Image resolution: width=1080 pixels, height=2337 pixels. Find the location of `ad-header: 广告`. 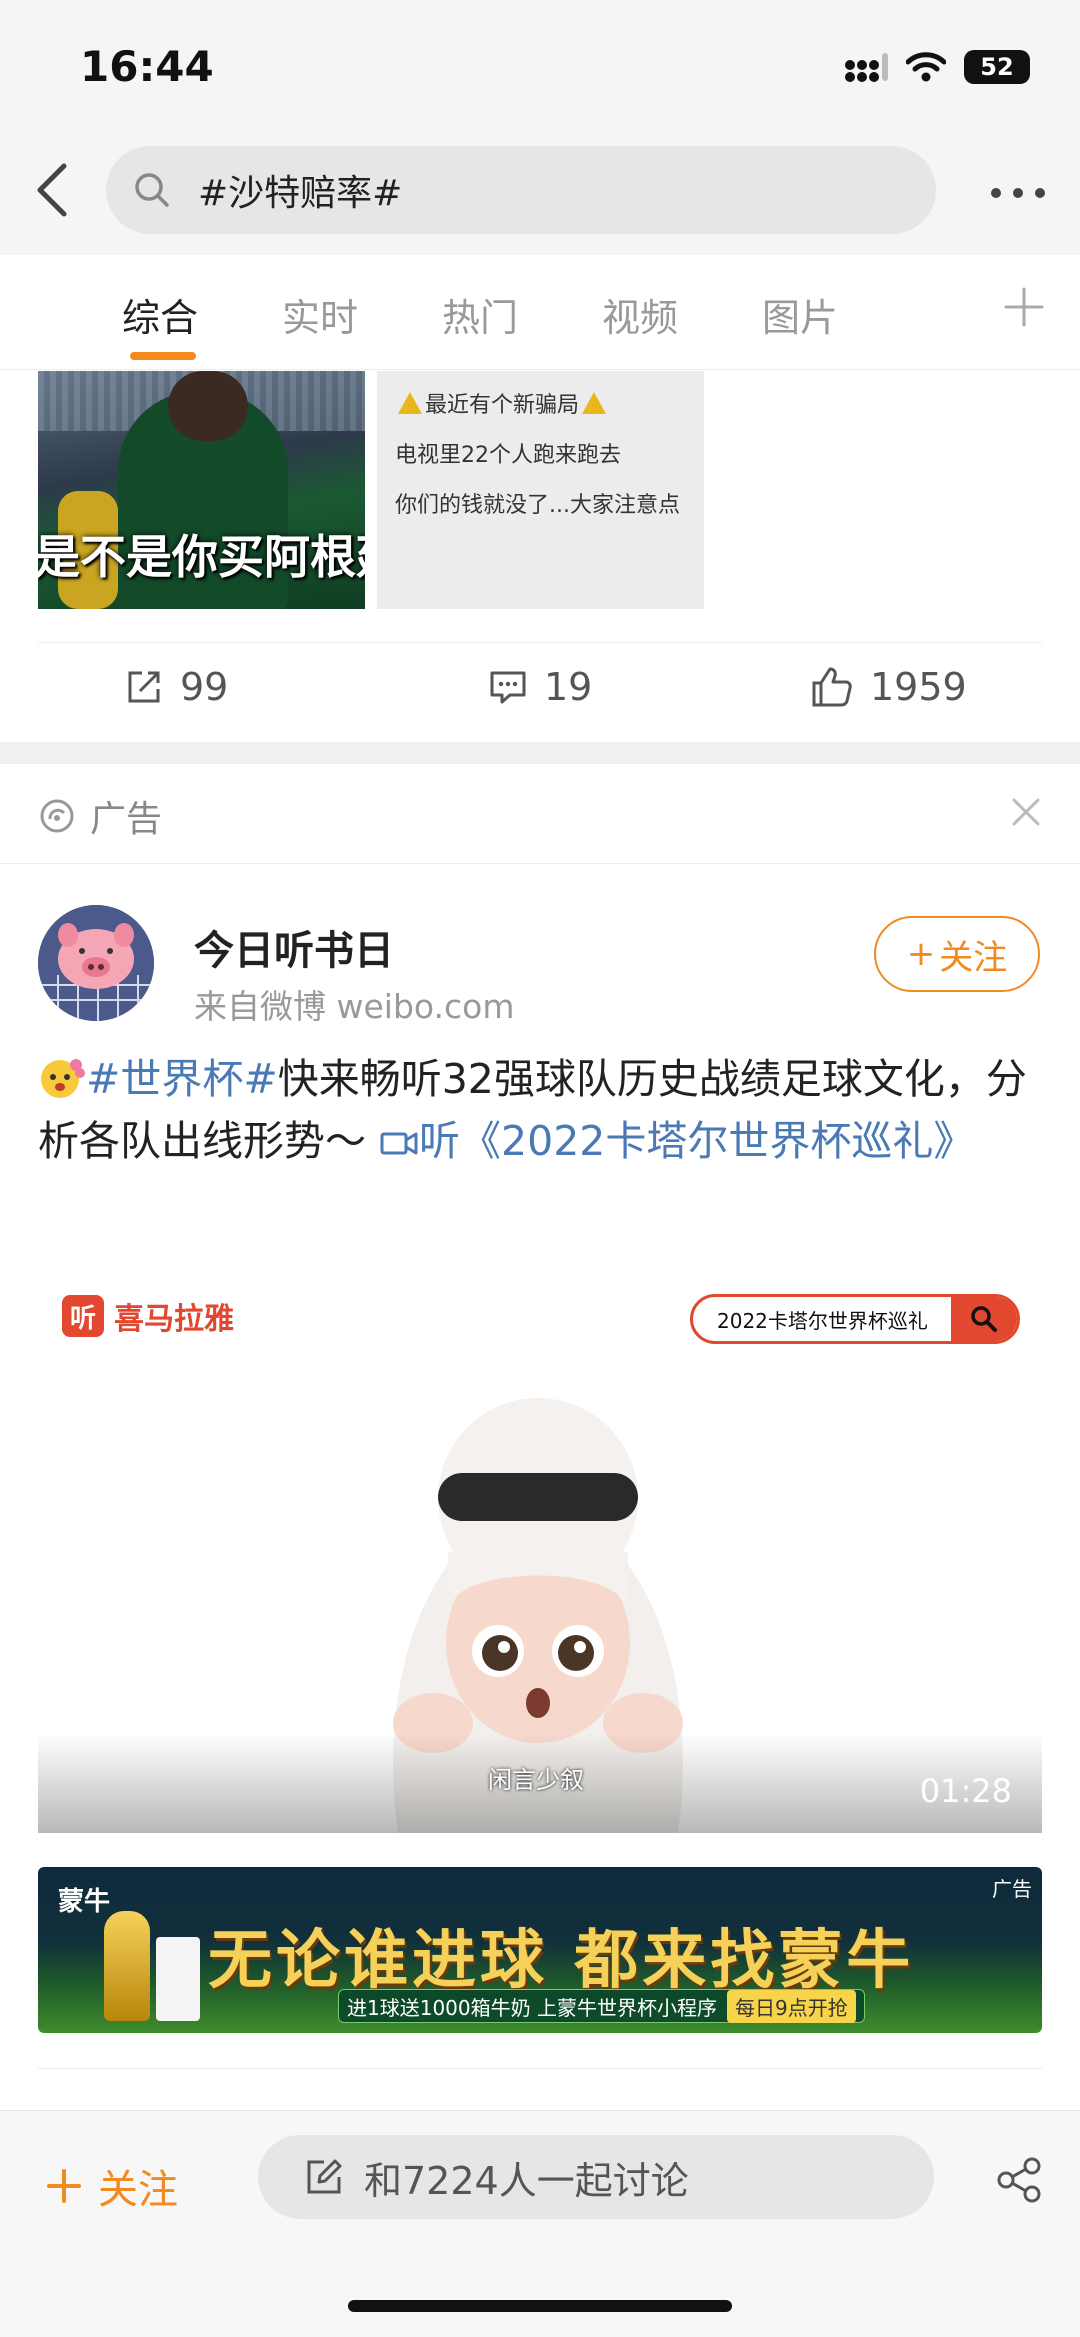

ad-header: 广告 is located at coordinates (100, 816).